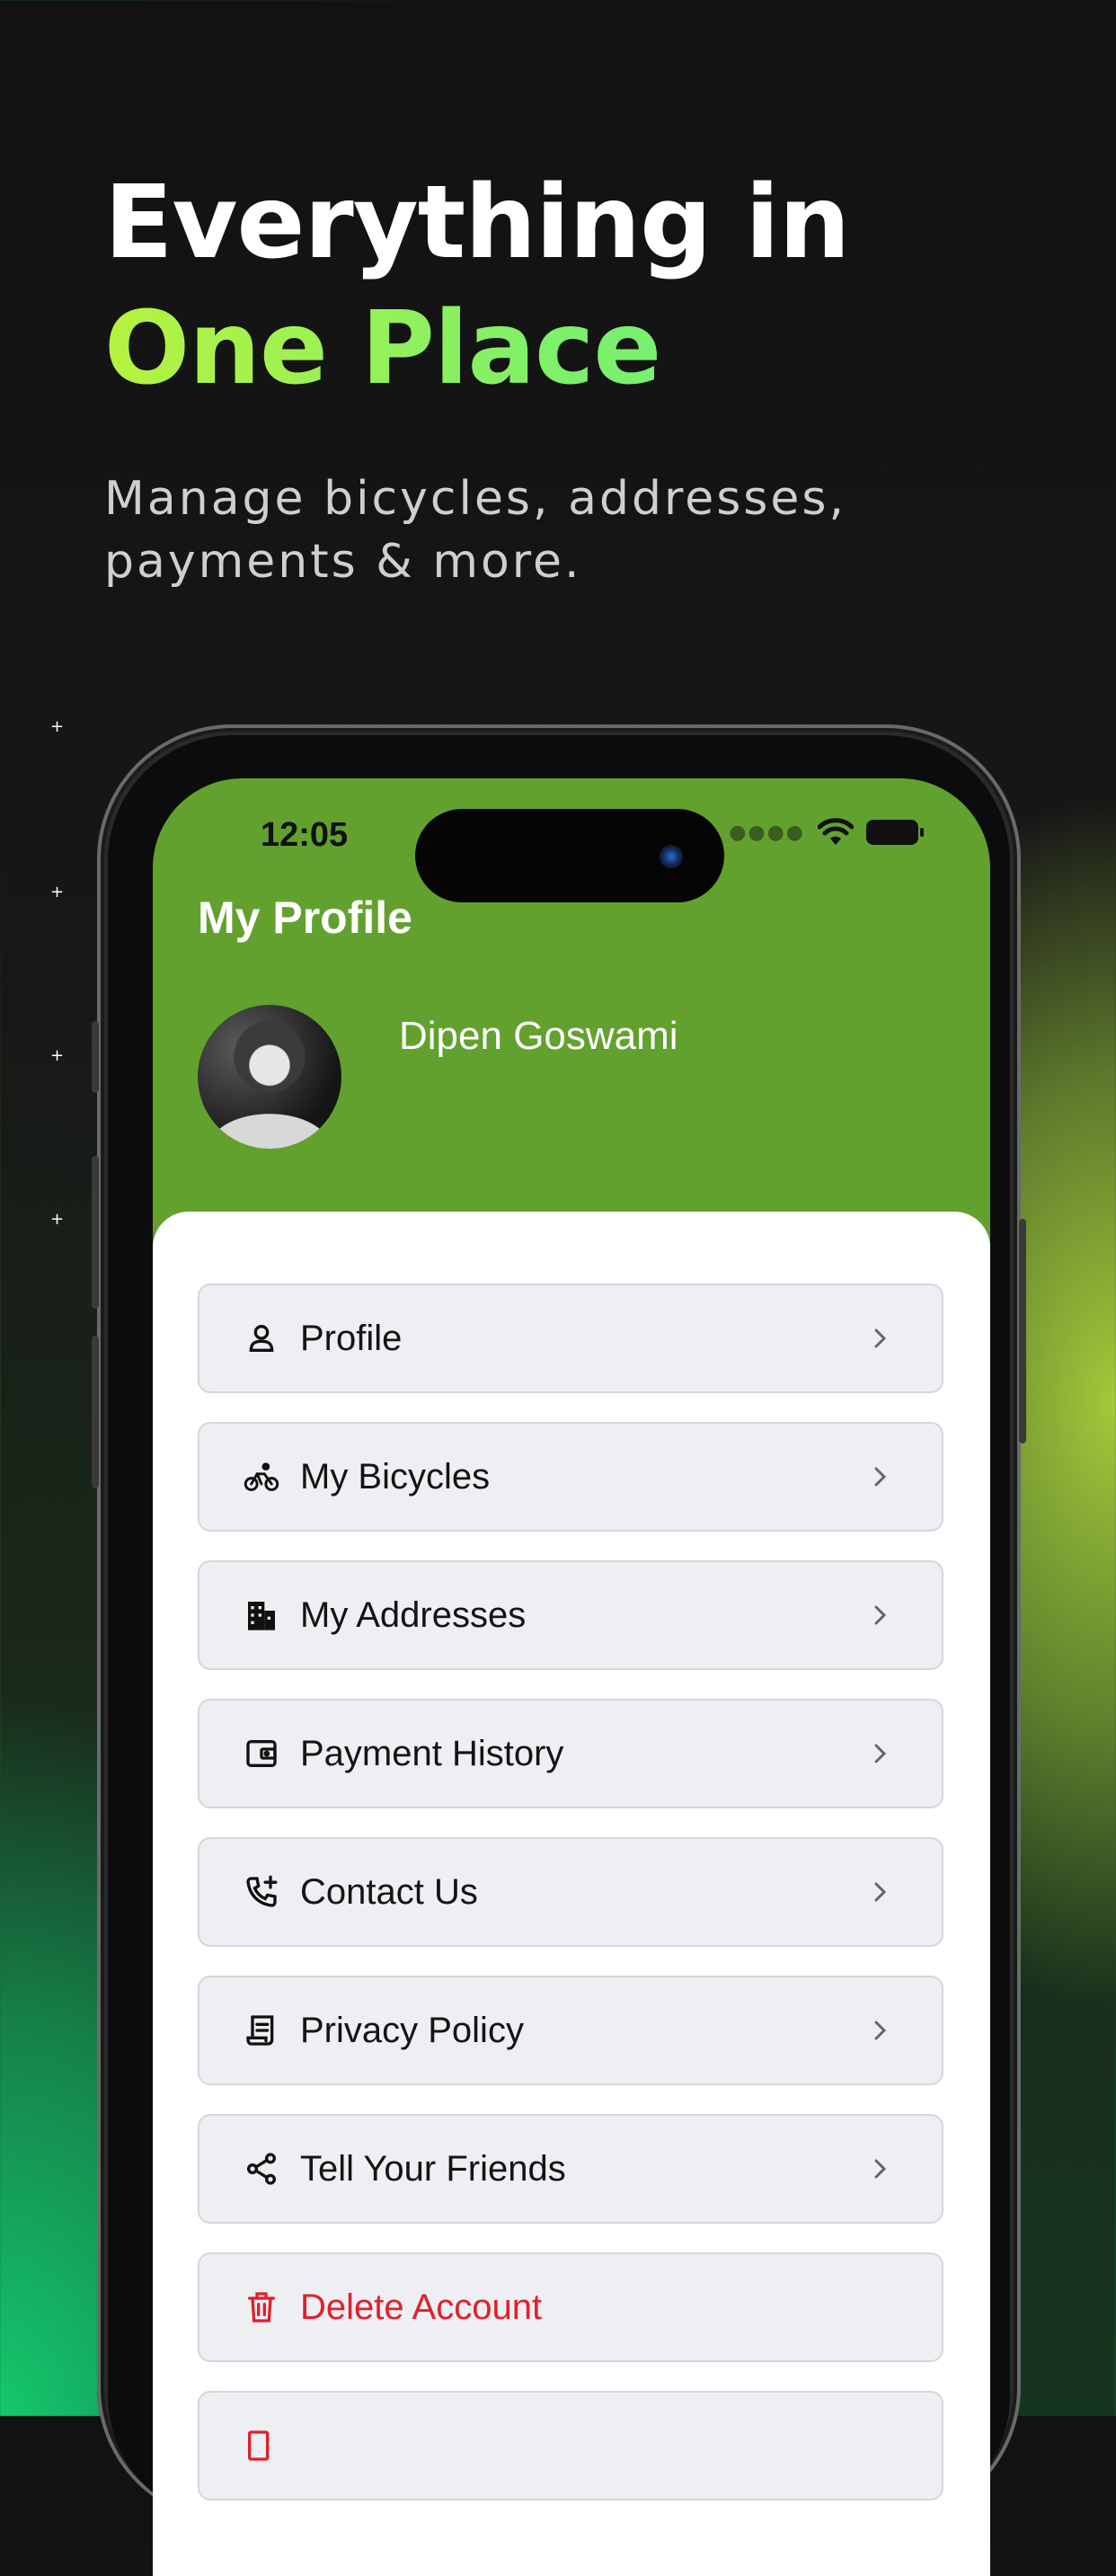 The width and height of the screenshot is (1116, 2576). What do you see at coordinates (261, 1338) in the screenshot?
I see `person-icon` at bounding box center [261, 1338].